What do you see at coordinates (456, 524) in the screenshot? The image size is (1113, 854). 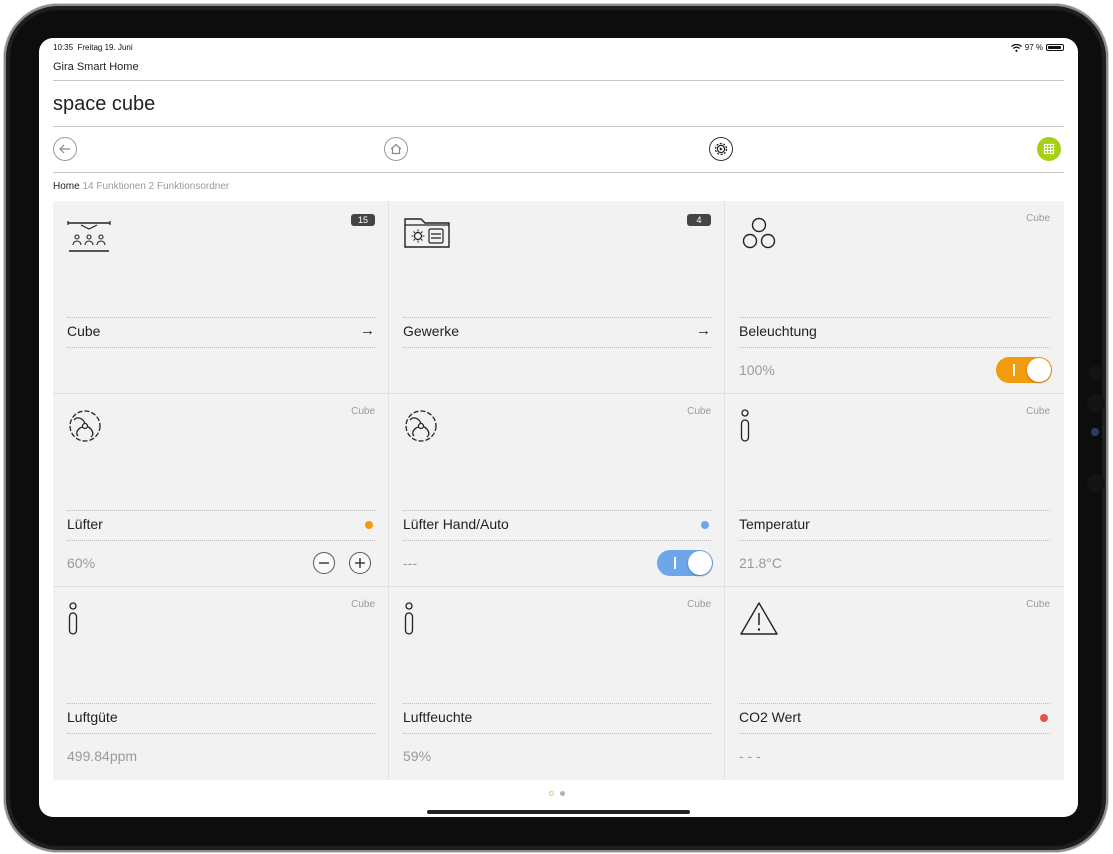 I see `tile-name: Lüfter Hand/Auto` at bounding box center [456, 524].